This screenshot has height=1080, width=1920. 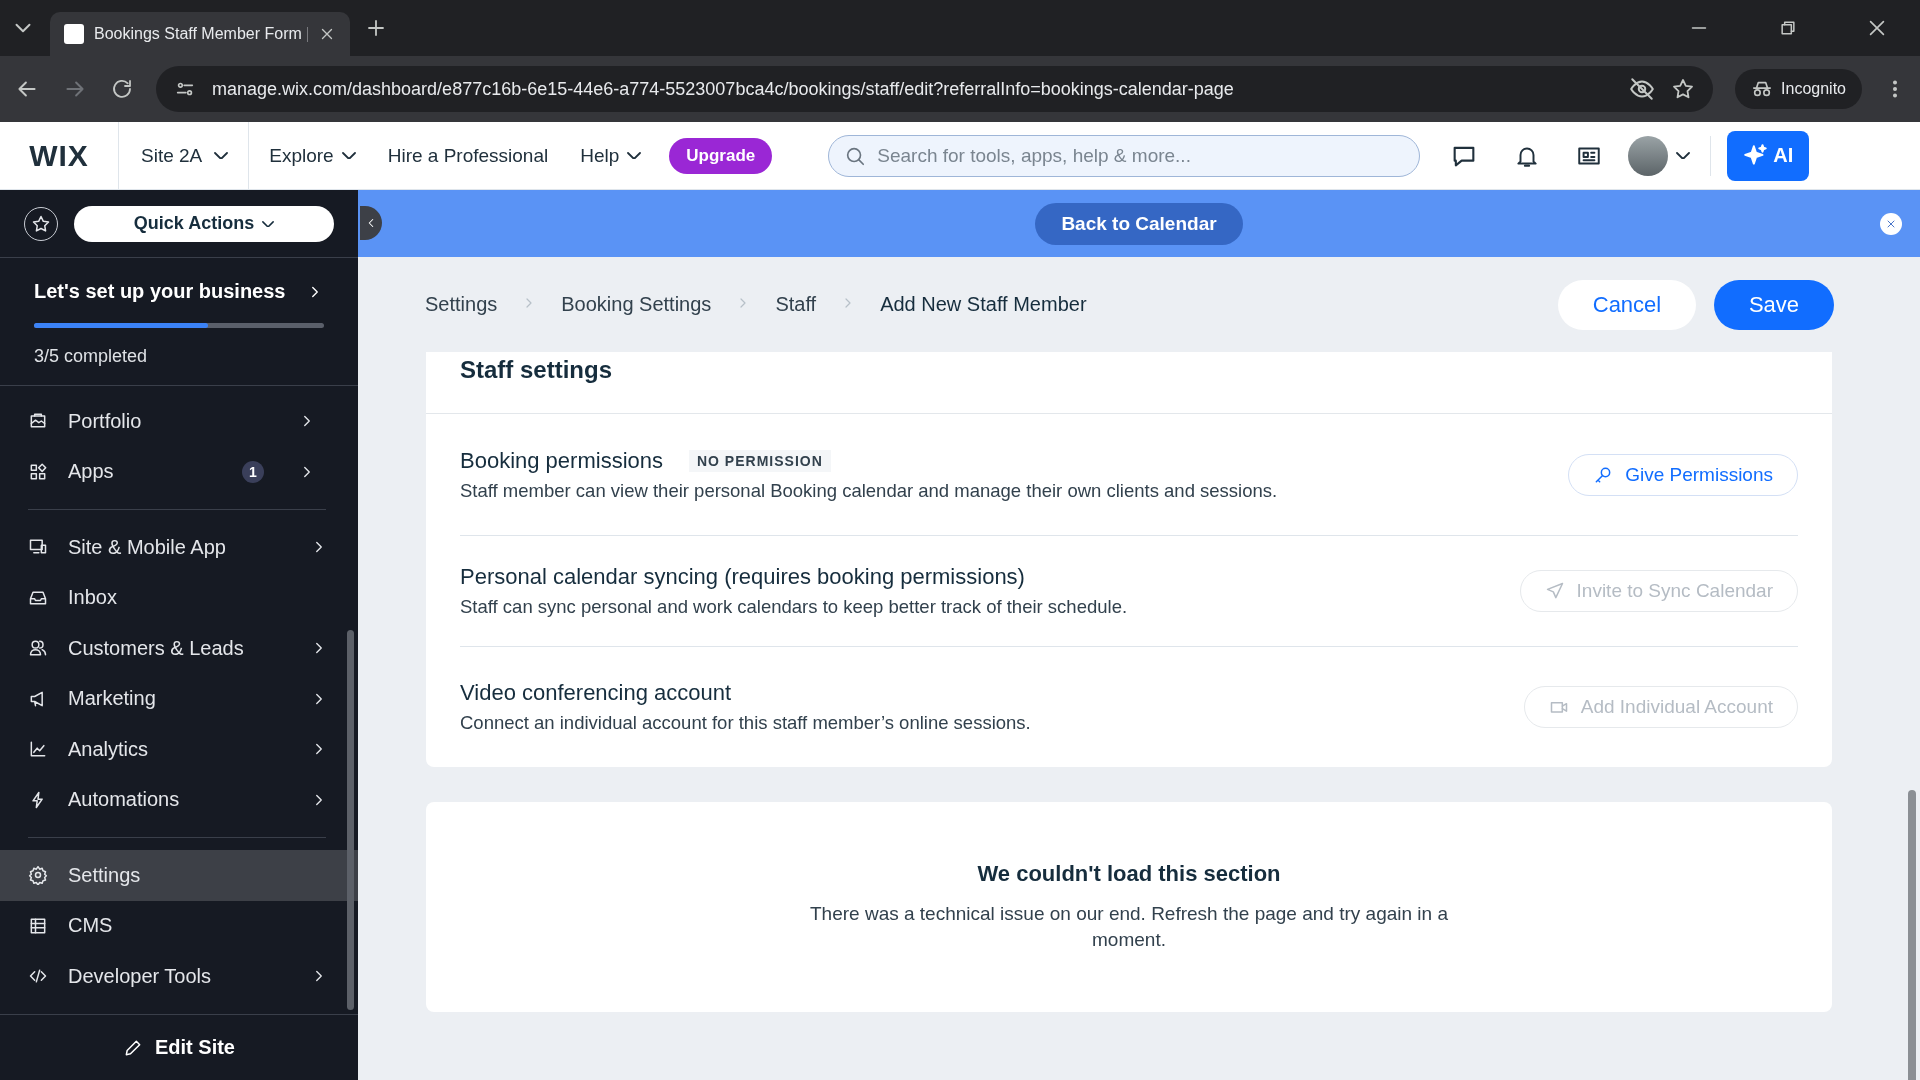 I want to click on browser-tab: Bookings Staff Member Form |, so click(x=200, y=34).